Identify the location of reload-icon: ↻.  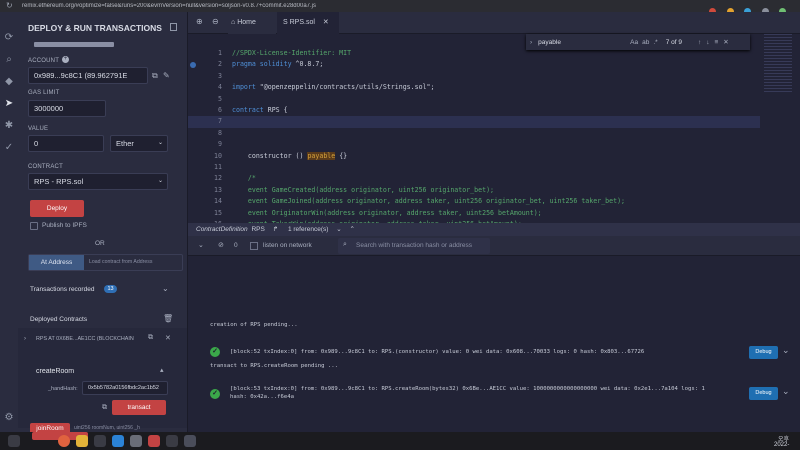
(9, 5).